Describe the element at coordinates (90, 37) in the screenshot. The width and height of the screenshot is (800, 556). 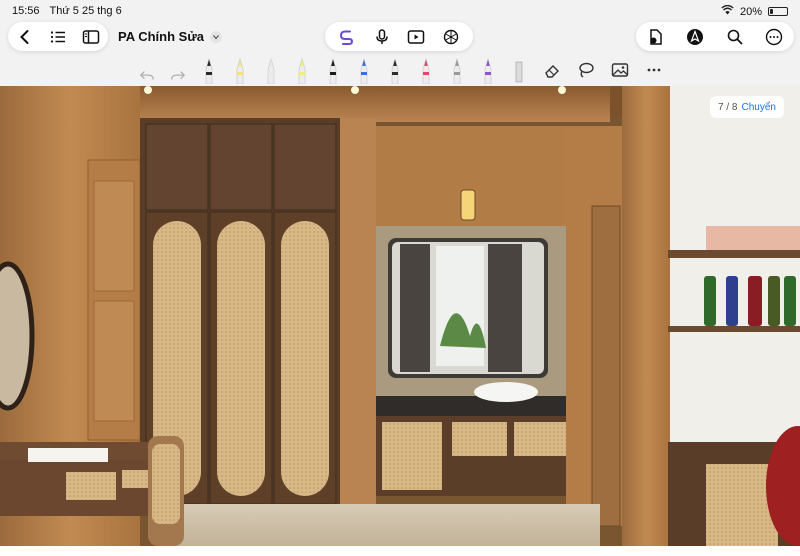
I see `sidebar-icon` at that location.